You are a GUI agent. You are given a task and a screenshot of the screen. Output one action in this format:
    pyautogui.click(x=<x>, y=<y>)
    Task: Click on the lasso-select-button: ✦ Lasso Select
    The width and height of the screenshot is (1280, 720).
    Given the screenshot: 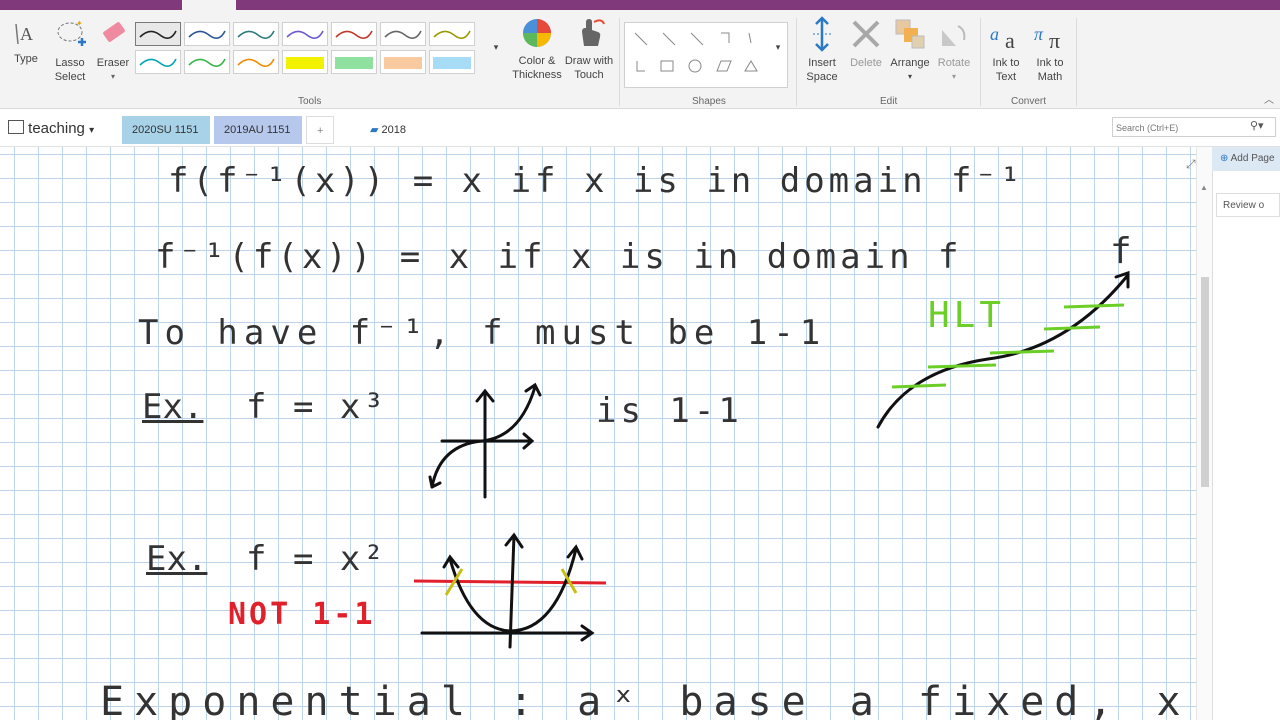 What is the action you would take?
    pyautogui.click(x=70, y=51)
    